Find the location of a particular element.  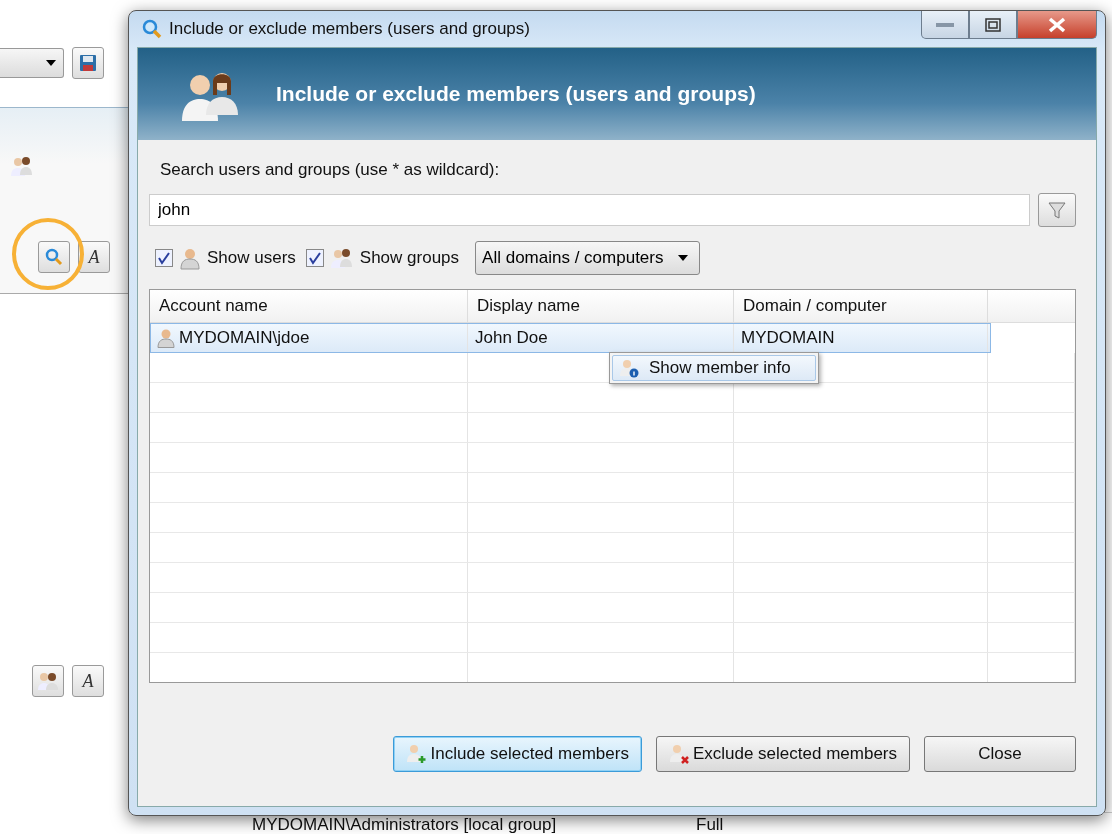

exclude-button: Exclude selected members is located at coordinates (782, 754).